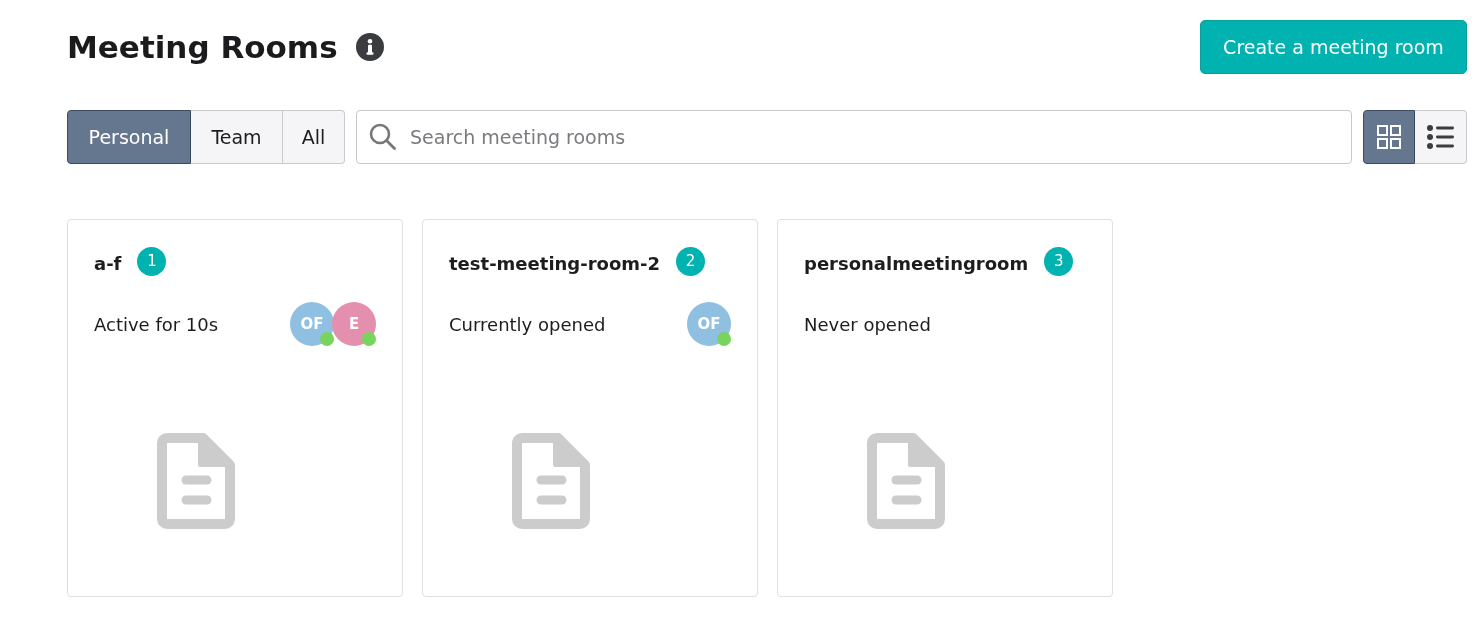  What do you see at coordinates (156, 324) in the screenshot?
I see `room-status: Active for 10s` at bounding box center [156, 324].